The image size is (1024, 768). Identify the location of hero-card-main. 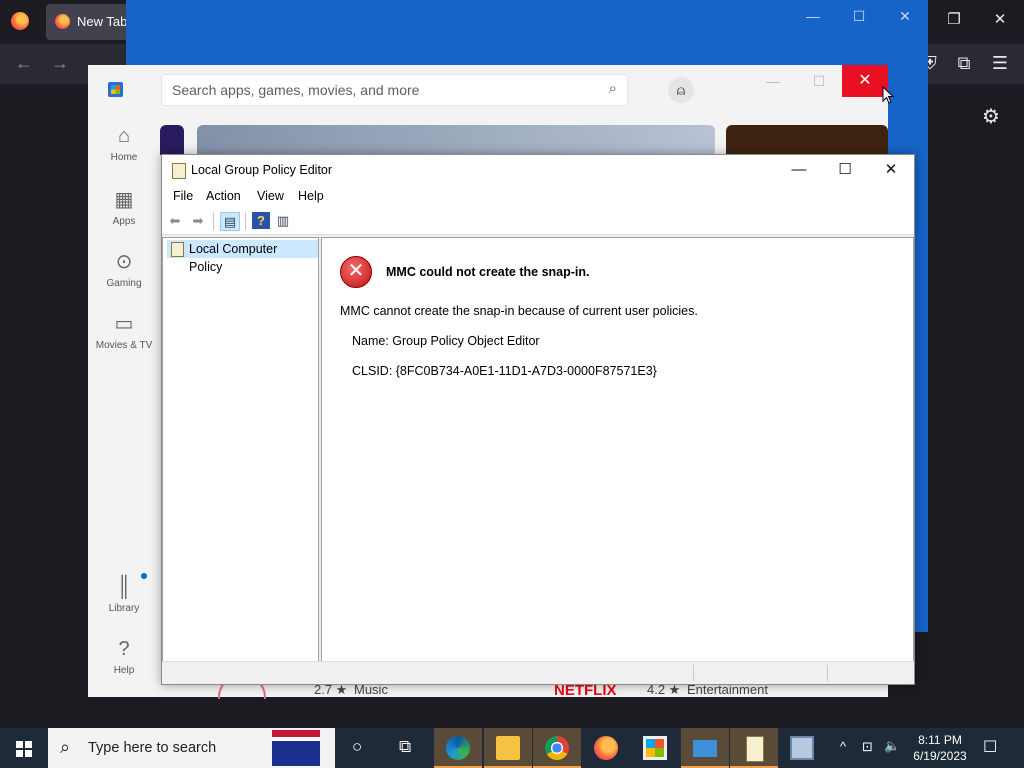
(456, 140).